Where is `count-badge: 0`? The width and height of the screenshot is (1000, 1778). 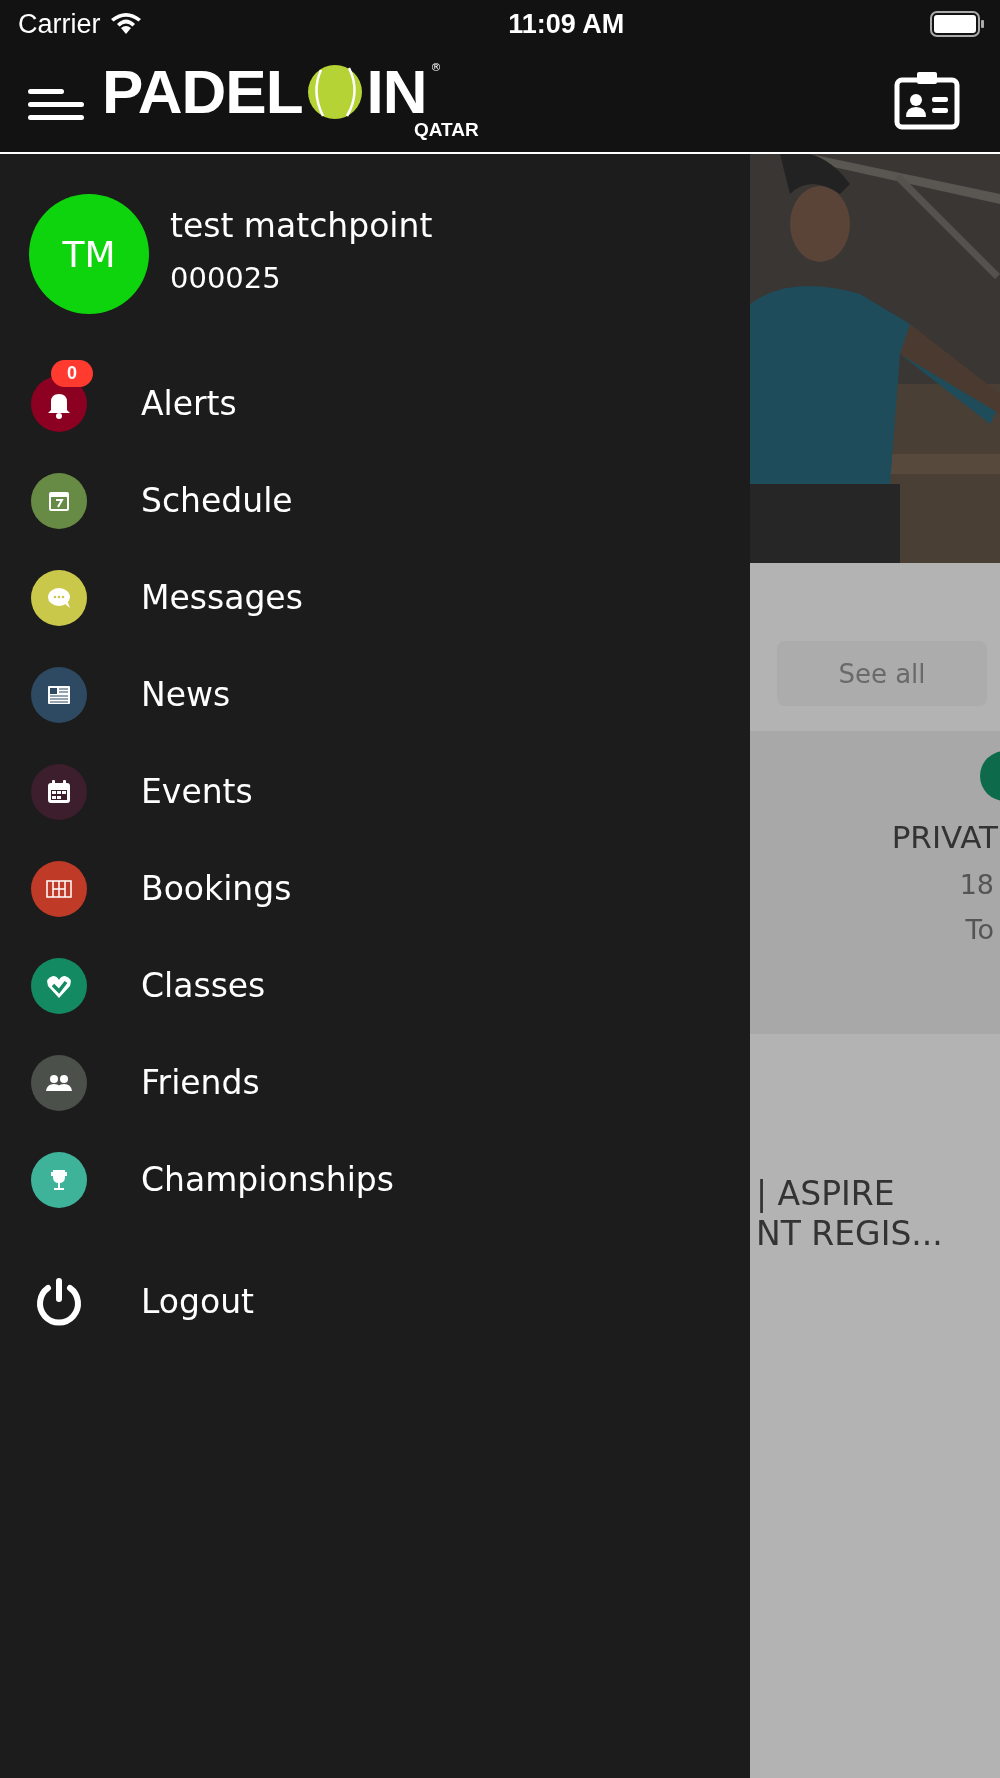 count-badge: 0 is located at coordinates (72, 373).